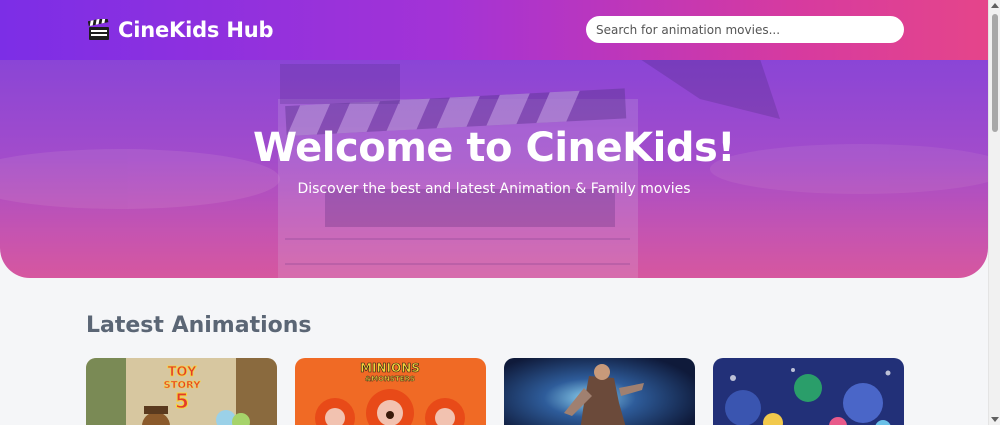  I want to click on movie-card: TOY STORY 5, so click(181, 391).